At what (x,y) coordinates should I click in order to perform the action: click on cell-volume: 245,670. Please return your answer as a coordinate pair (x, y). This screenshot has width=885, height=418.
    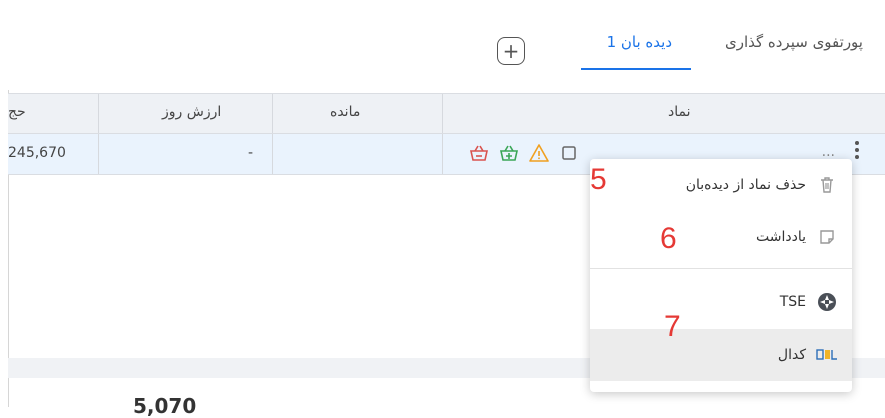
    Looking at the image, I should click on (37, 153).